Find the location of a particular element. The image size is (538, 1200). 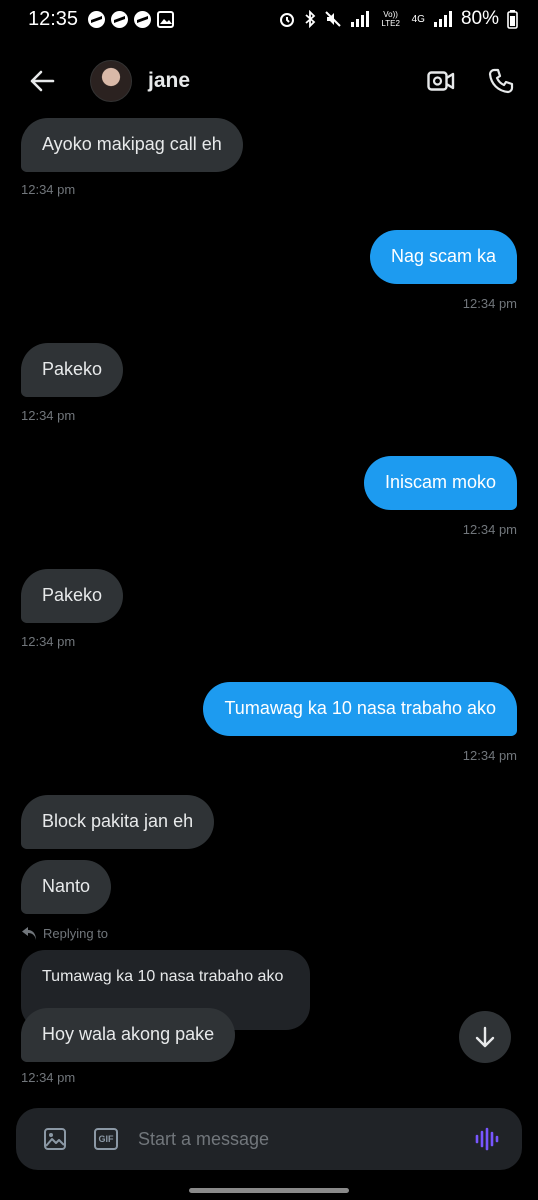

arrow-left-icon is located at coordinates (42, 81).